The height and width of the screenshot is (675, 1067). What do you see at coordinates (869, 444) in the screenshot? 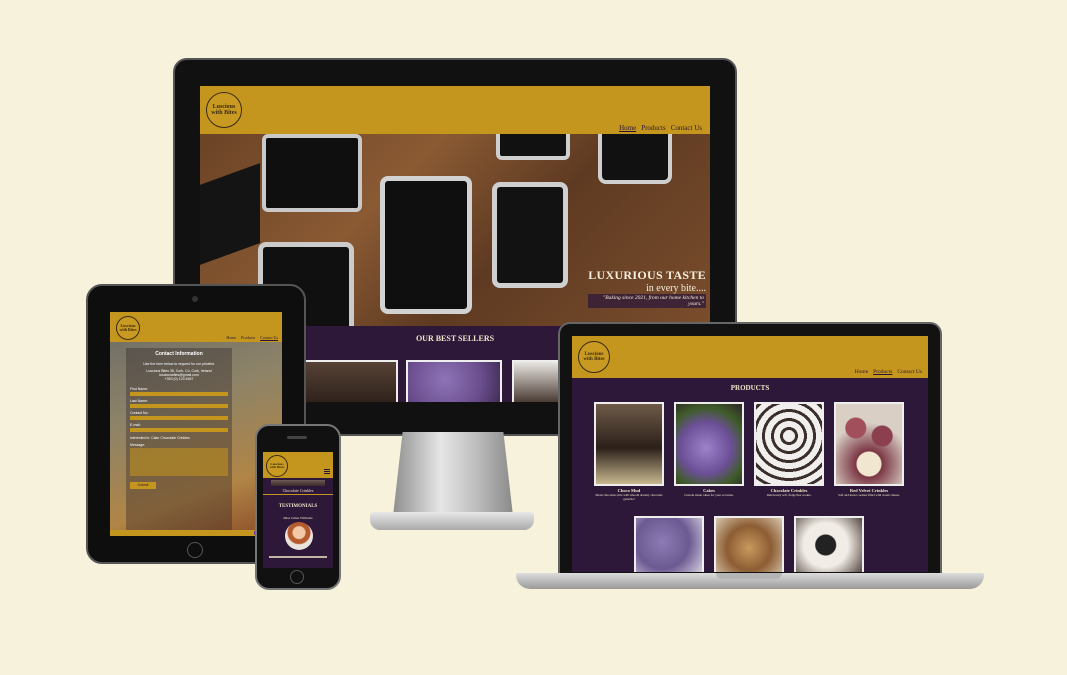
I see `product-image-red-velvet-crinkles` at bounding box center [869, 444].